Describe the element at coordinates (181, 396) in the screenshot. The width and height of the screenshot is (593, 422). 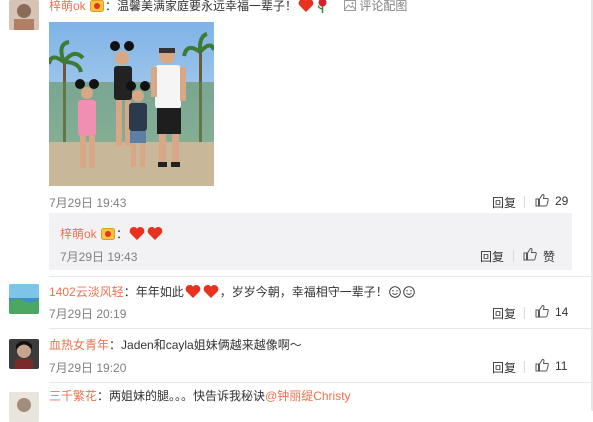
I see `comment-text: ：两姐妹的腿。。。快告诉我秘诀` at that location.